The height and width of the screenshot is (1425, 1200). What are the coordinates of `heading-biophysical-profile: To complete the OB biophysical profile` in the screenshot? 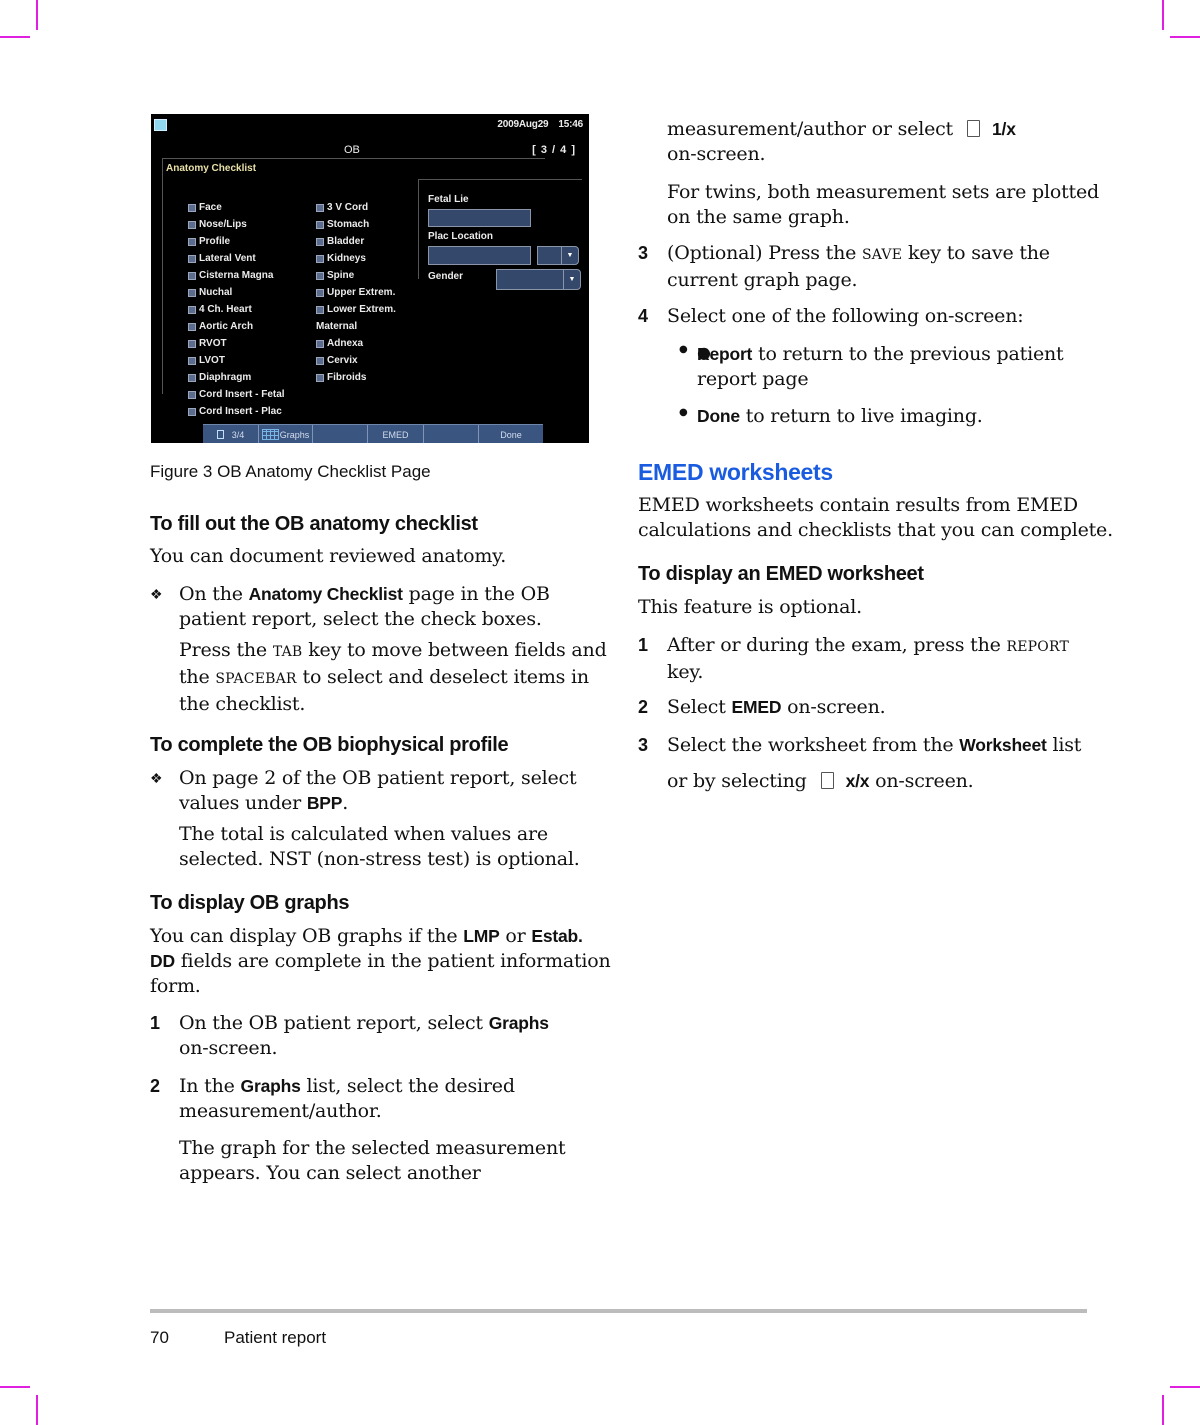 It's located at (329, 745).